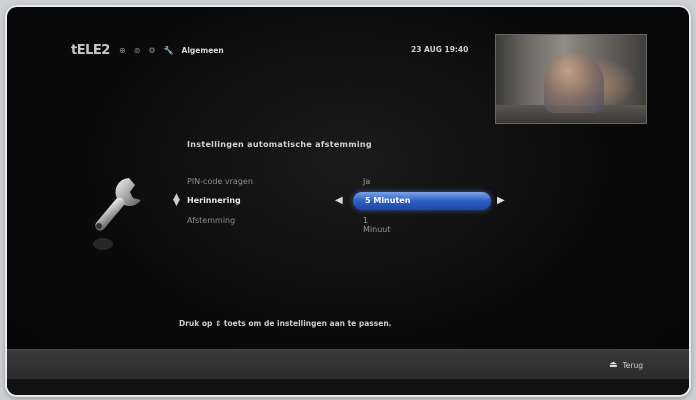 The image size is (696, 400). Describe the element at coordinates (151, 50) in the screenshot. I see `settings-icon: ⚙` at that location.